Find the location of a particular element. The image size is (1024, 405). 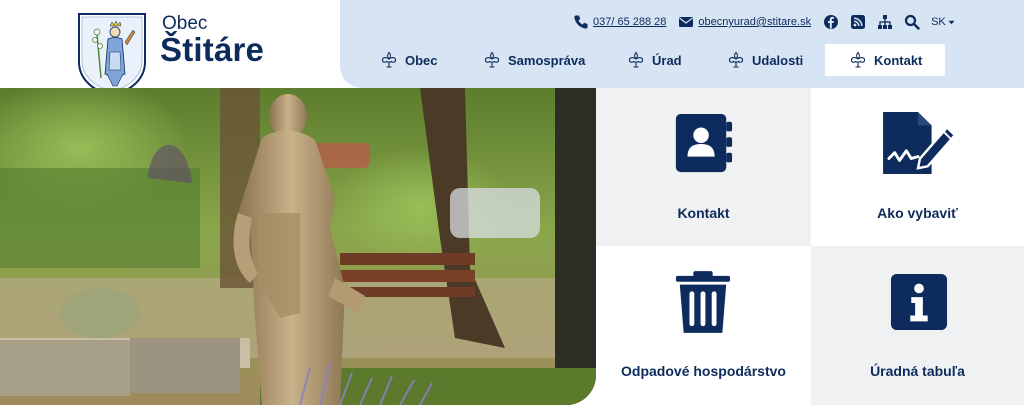

language-selector: SK is located at coordinates (943, 22).